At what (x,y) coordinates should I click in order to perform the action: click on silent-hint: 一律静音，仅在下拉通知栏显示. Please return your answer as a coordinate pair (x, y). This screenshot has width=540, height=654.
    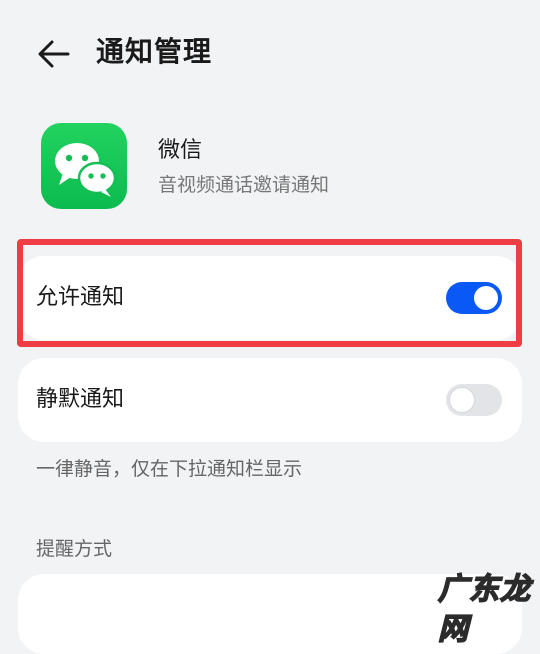
    Looking at the image, I should click on (169, 469).